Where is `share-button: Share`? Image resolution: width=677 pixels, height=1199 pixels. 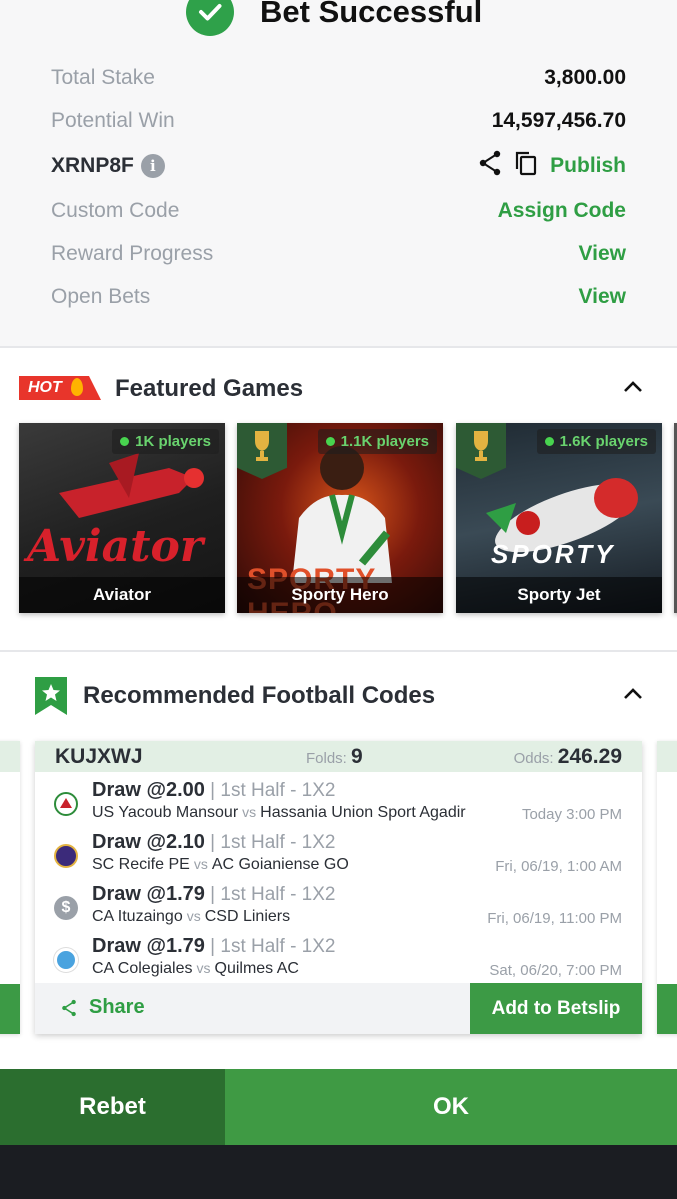 share-button: Share is located at coordinates (103, 1007).